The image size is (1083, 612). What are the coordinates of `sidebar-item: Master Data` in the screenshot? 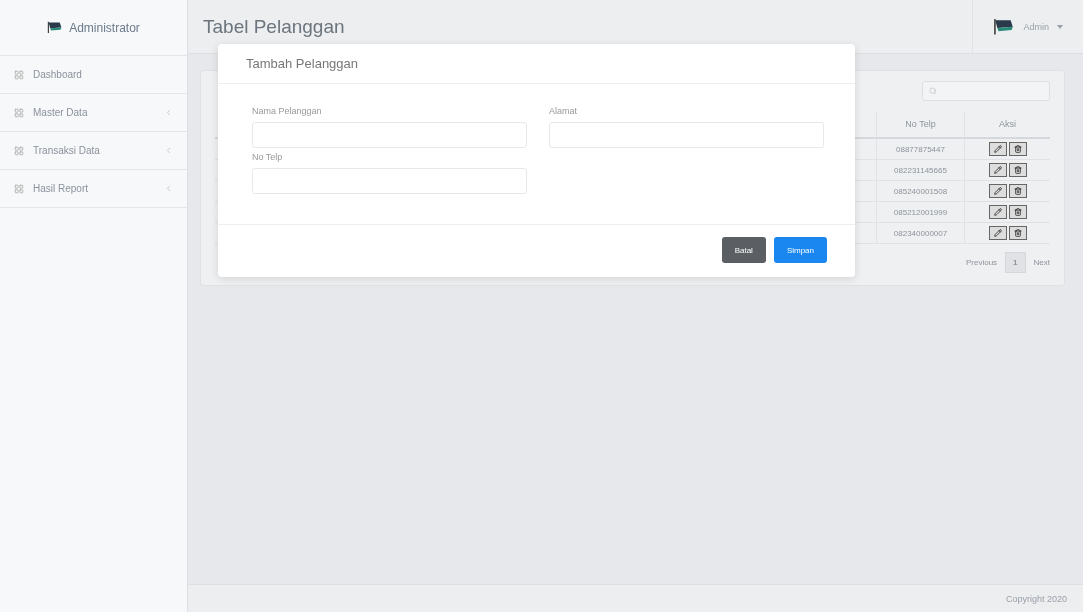 It's located at (93, 113).